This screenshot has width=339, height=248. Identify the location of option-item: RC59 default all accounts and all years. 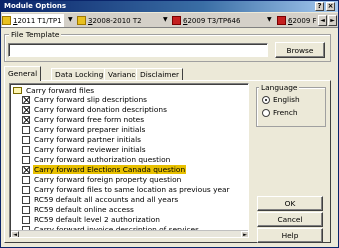
(100, 199).